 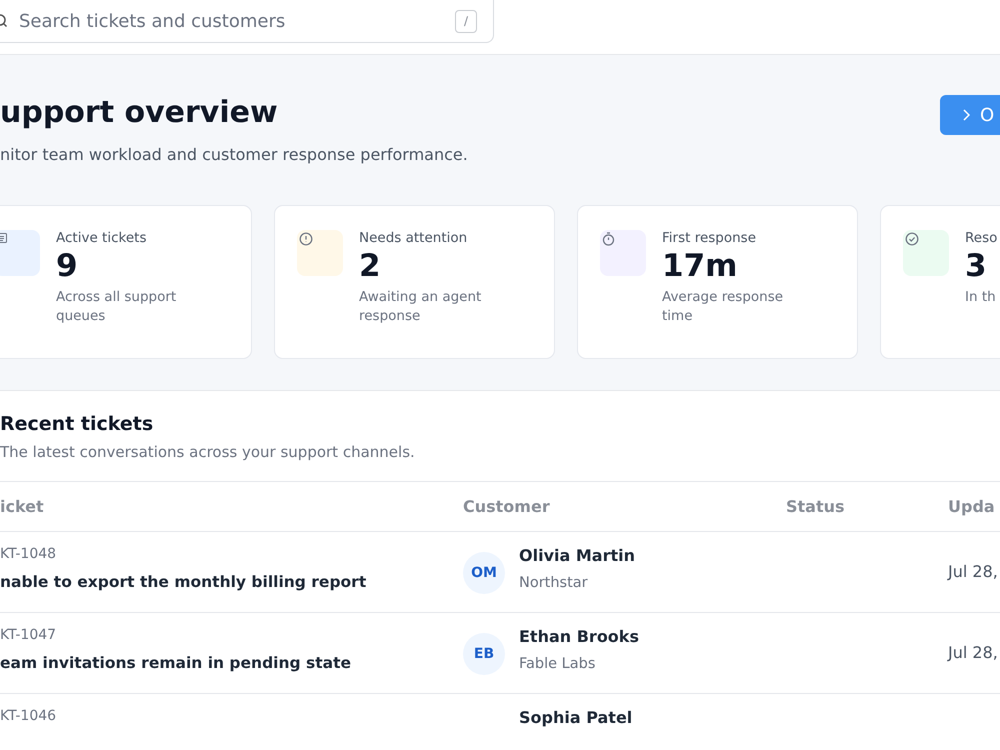 What do you see at coordinates (981, 297) in the screenshot?
I see `stat-note: In th` at bounding box center [981, 297].